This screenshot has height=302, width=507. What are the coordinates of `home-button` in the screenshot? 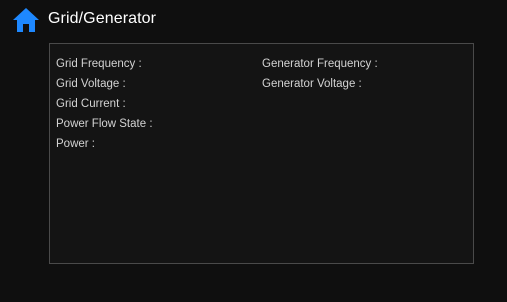 It's located at (26, 20).